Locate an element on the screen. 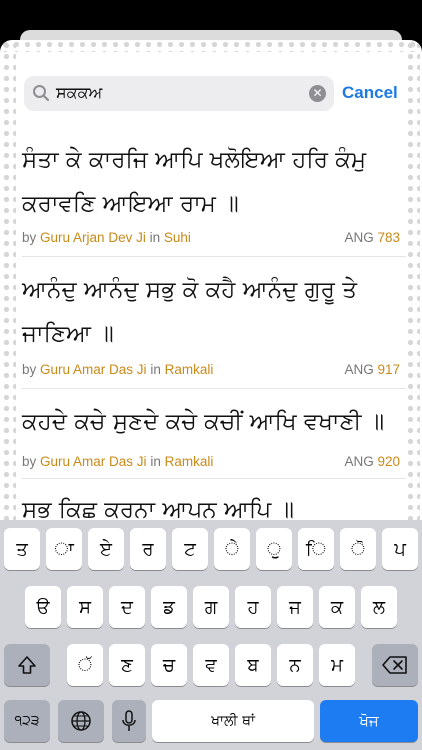 The image size is (422, 750). verse-line: ਜਾਣਿਆ ॥ is located at coordinates (68, 334).